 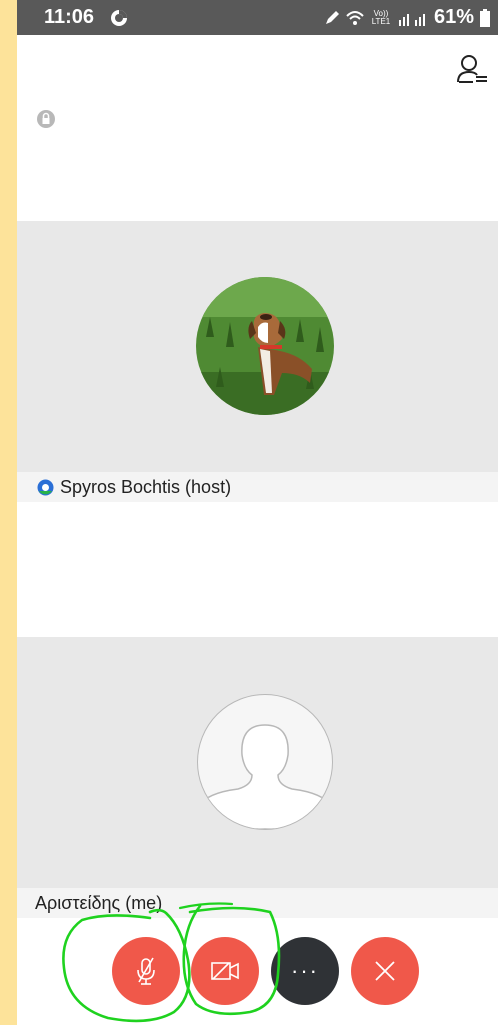 I want to click on status-indicators: Vo)) LTE1 61%, so click(x=407, y=17).